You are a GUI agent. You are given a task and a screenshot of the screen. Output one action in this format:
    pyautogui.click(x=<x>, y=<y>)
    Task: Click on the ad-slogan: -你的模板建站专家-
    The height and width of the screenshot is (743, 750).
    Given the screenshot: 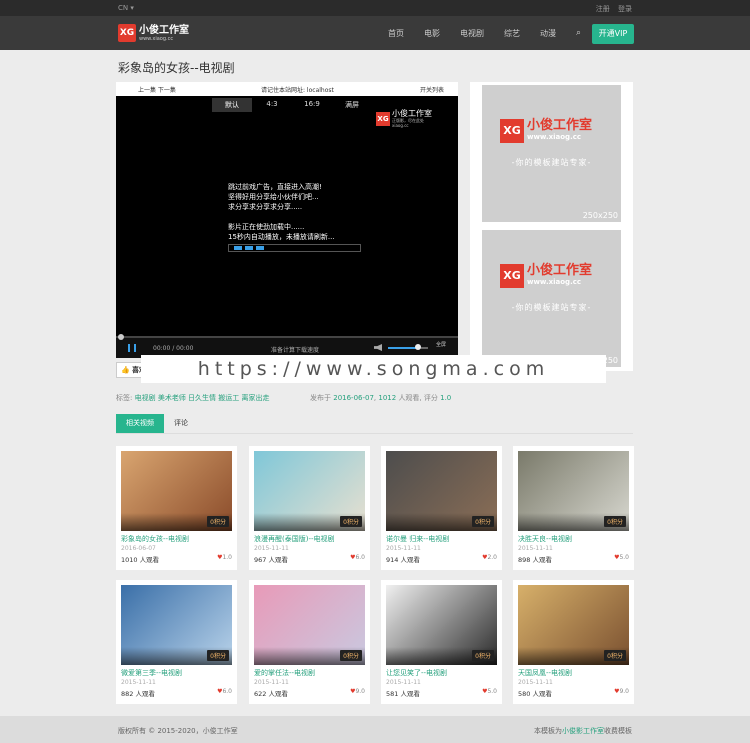 What is the action you would take?
    pyautogui.click(x=551, y=307)
    